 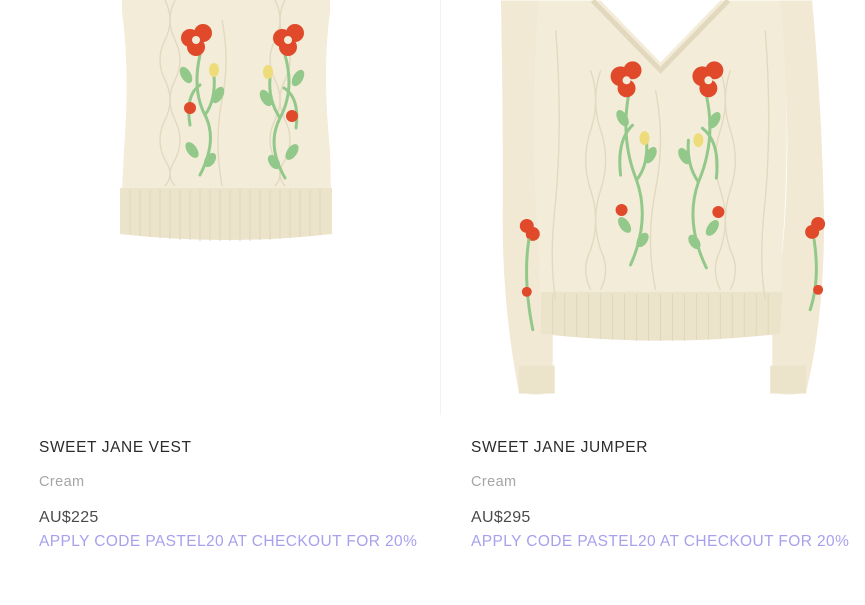 I want to click on vest-illustration, so click(x=226, y=120).